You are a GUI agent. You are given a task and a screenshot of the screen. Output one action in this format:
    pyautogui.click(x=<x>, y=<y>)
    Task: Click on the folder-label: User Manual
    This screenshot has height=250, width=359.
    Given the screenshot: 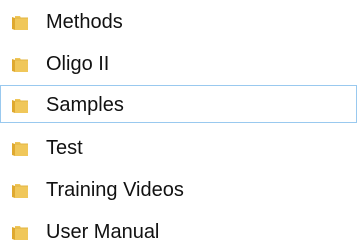 What is the action you would take?
    pyautogui.click(x=103, y=232)
    